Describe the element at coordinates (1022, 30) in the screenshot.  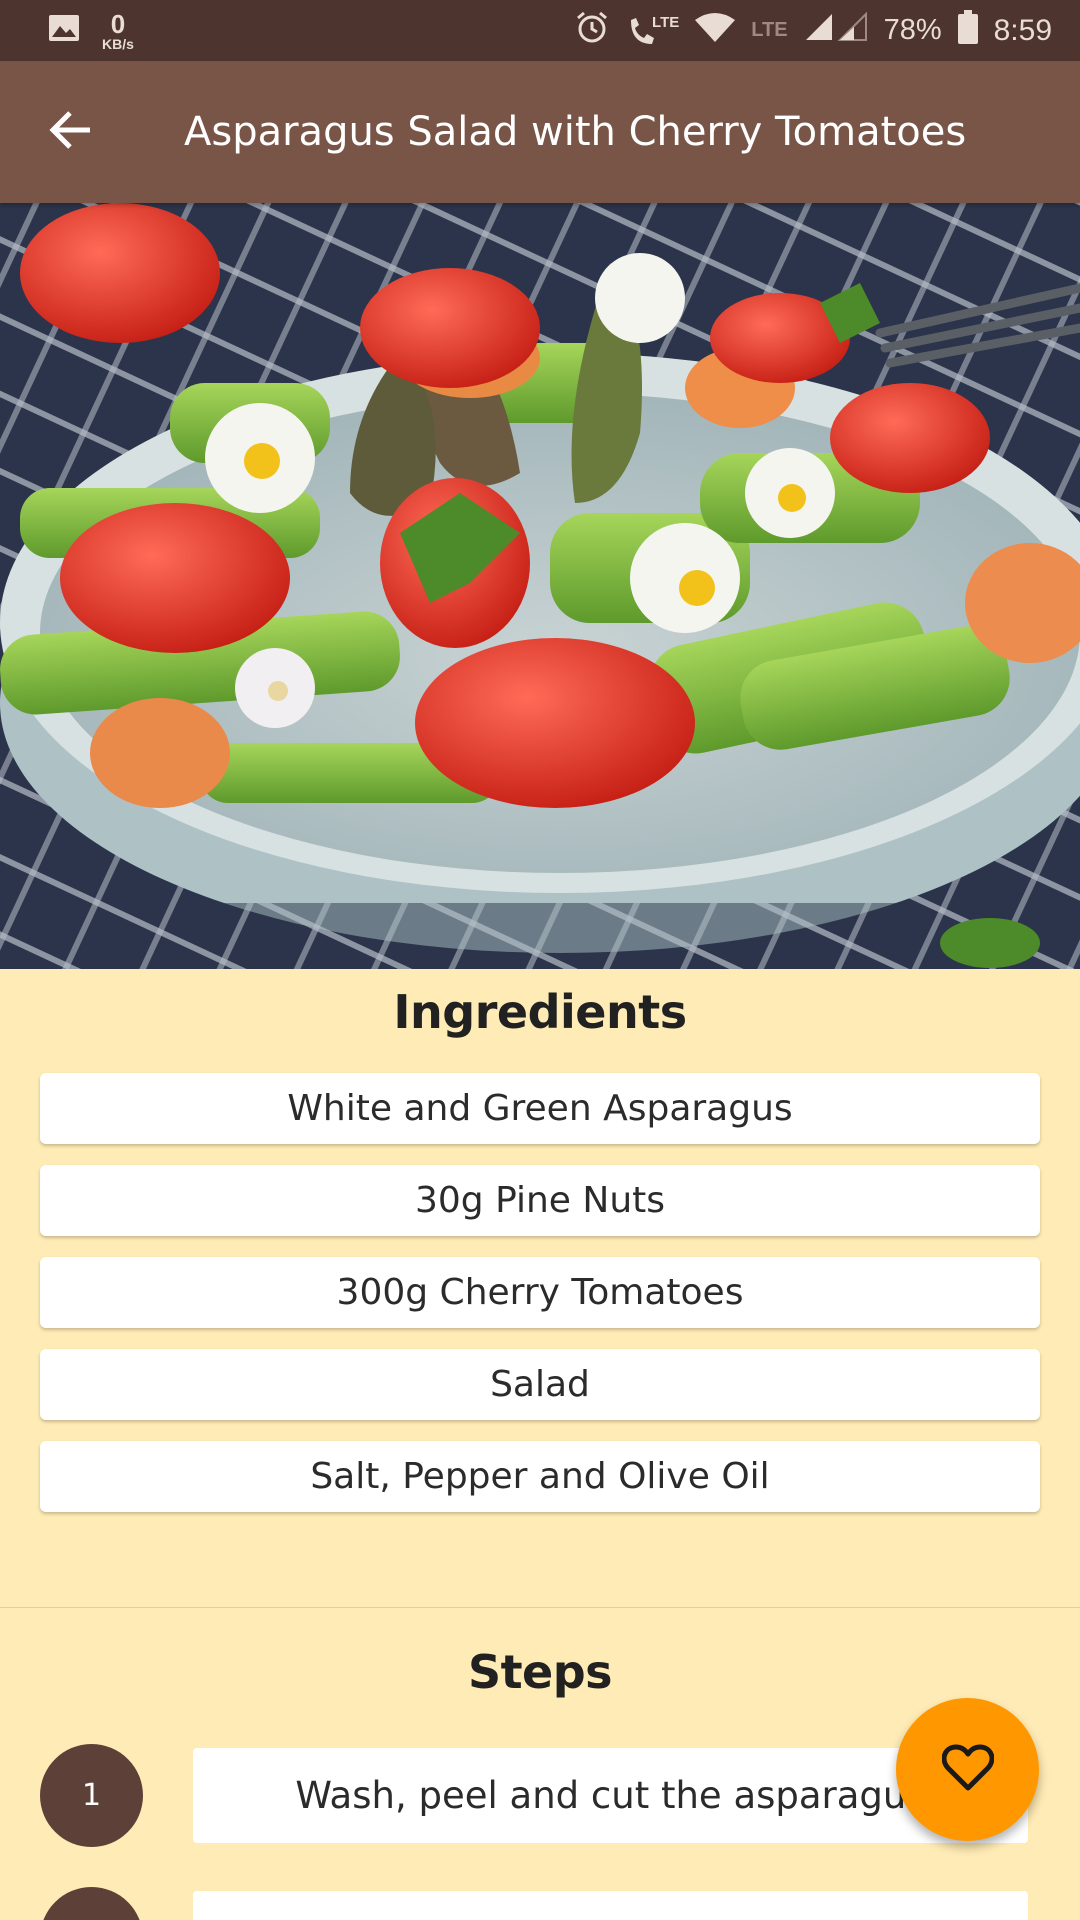
I see `clock: 8:59` at that location.